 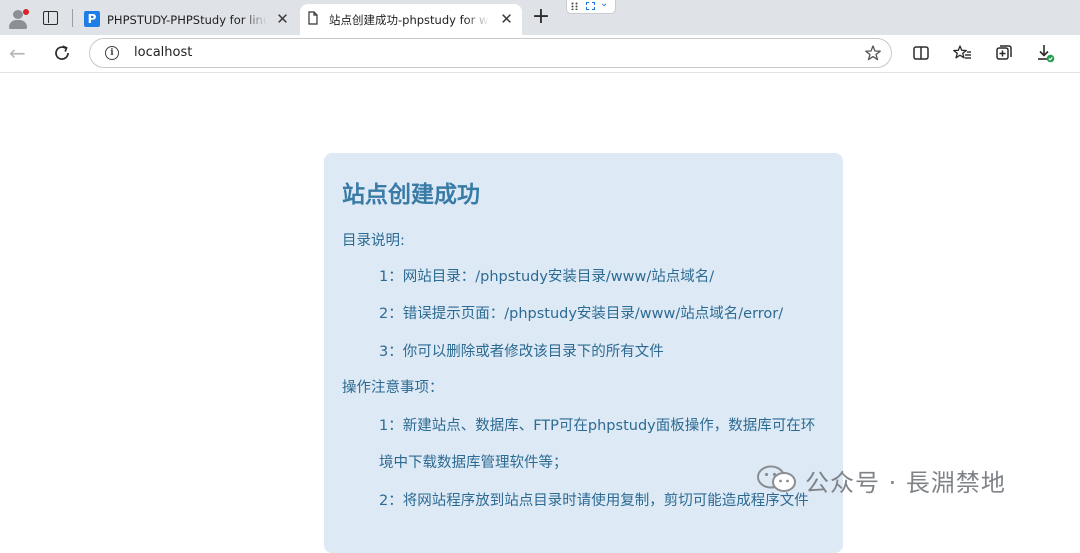 I want to click on directory-item-2: 2：错误提示页面：/phpstudy安装目录/www/站点域名/error/, so click(x=581, y=314).